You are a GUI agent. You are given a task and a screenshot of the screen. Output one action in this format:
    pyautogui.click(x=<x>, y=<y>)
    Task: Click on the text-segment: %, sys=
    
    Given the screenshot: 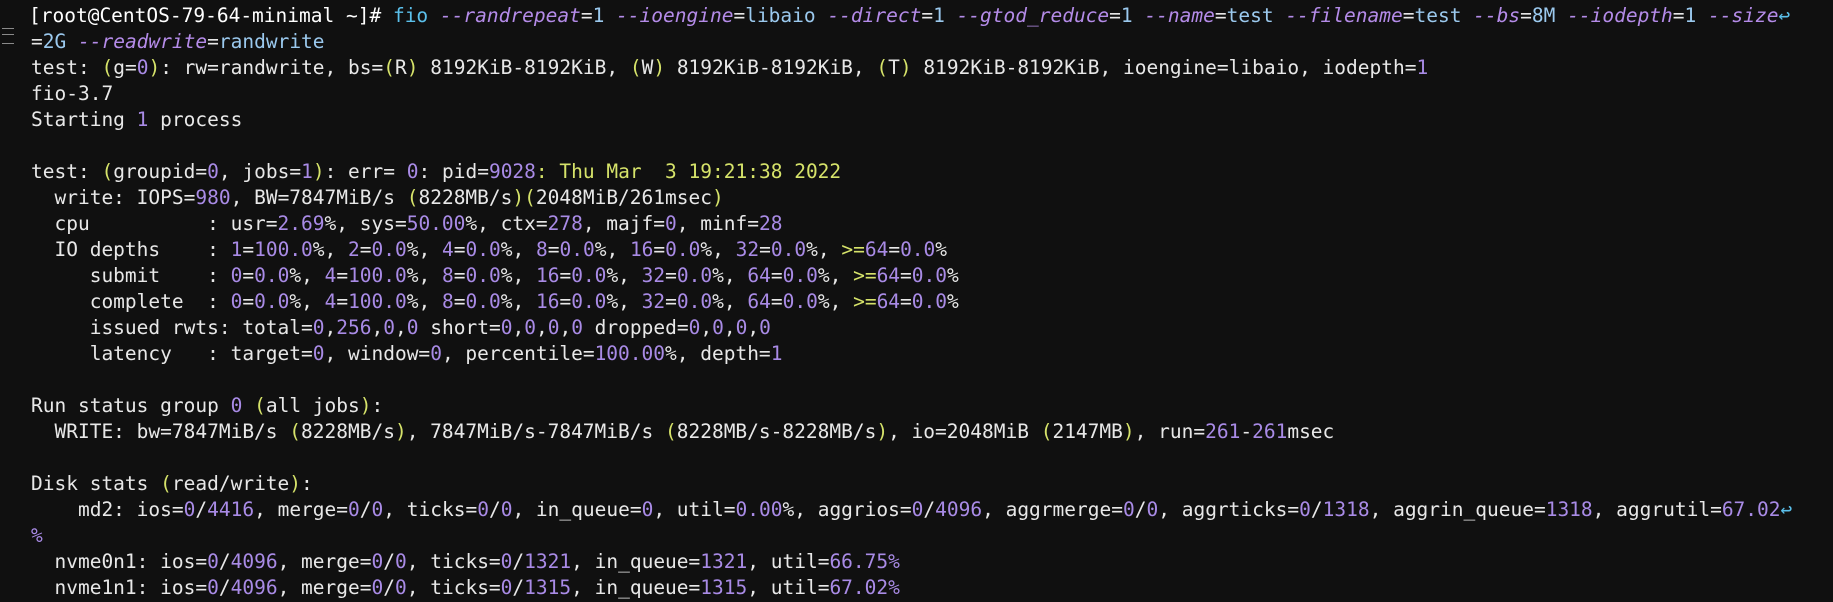 What is the action you would take?
    pyautogui.click(x=365, y=223)
    